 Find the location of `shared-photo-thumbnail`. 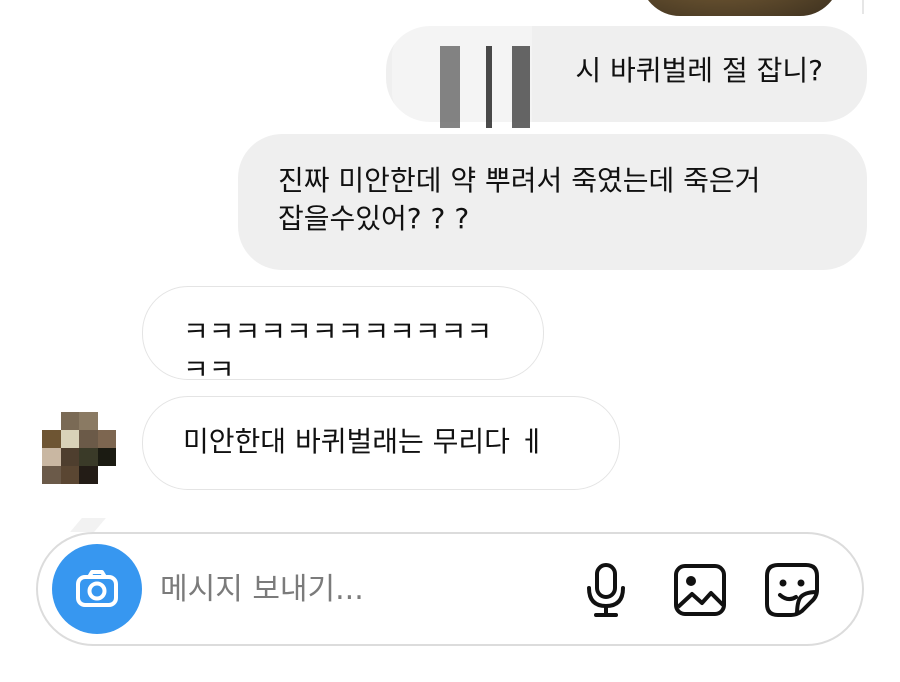

shared-photo-thumbnail is located at coordinates (740, 8).